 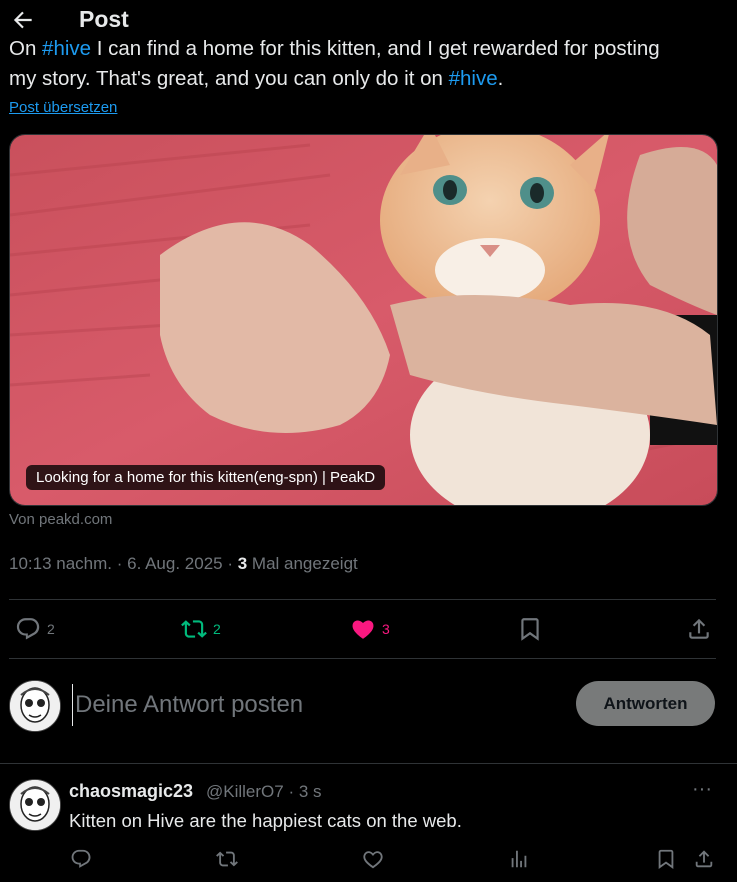 I want to click on top-header: Post, so click(x=368, y=20).